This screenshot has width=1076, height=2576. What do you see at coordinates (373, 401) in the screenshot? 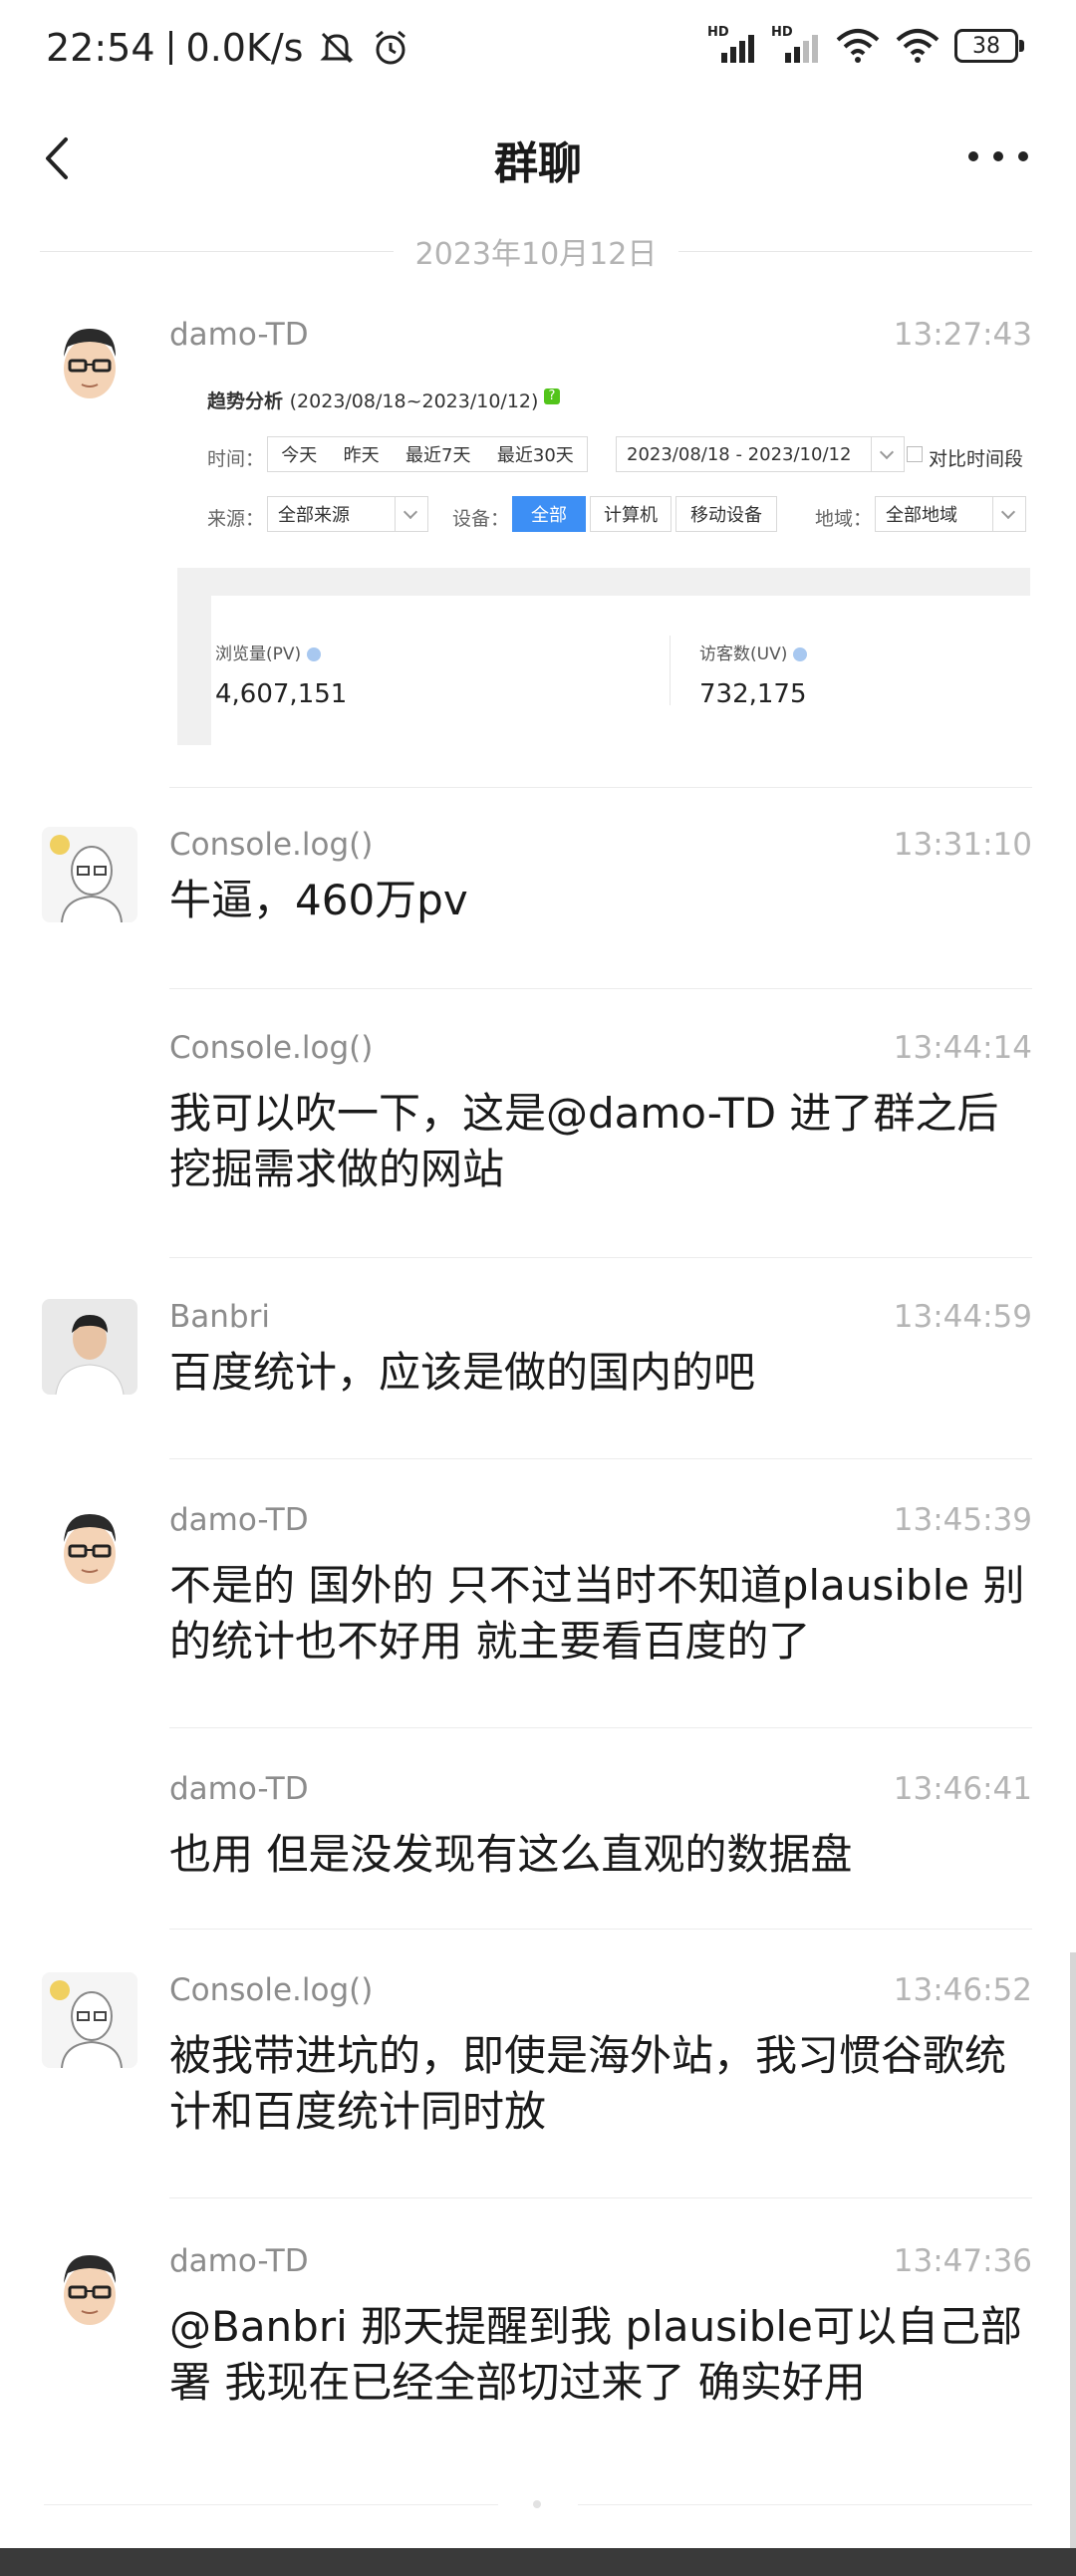
I see `trend-title: 趋势分析 (2023/08/18~2023/10/12)` at bounding box center [373, 401].